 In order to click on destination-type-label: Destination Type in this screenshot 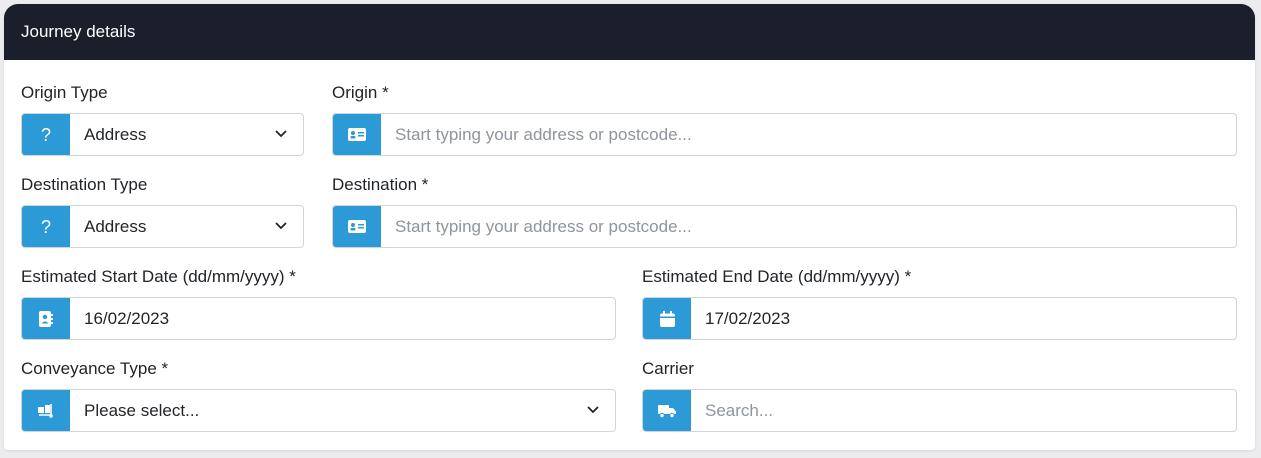, I will do `click(84, 184)`.